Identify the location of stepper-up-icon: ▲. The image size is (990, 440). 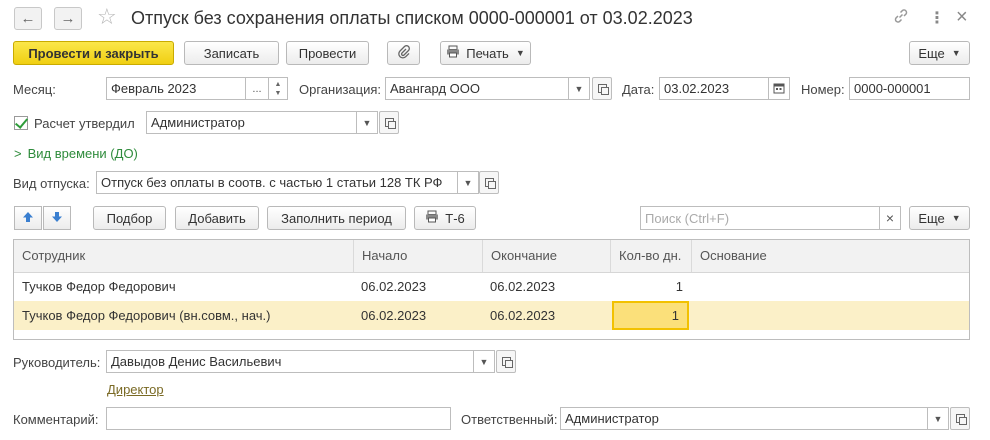
(278, 84).